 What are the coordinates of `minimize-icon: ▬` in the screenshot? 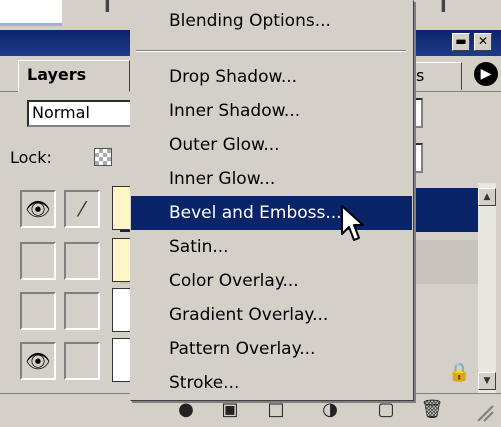 It's located at (461, 41).